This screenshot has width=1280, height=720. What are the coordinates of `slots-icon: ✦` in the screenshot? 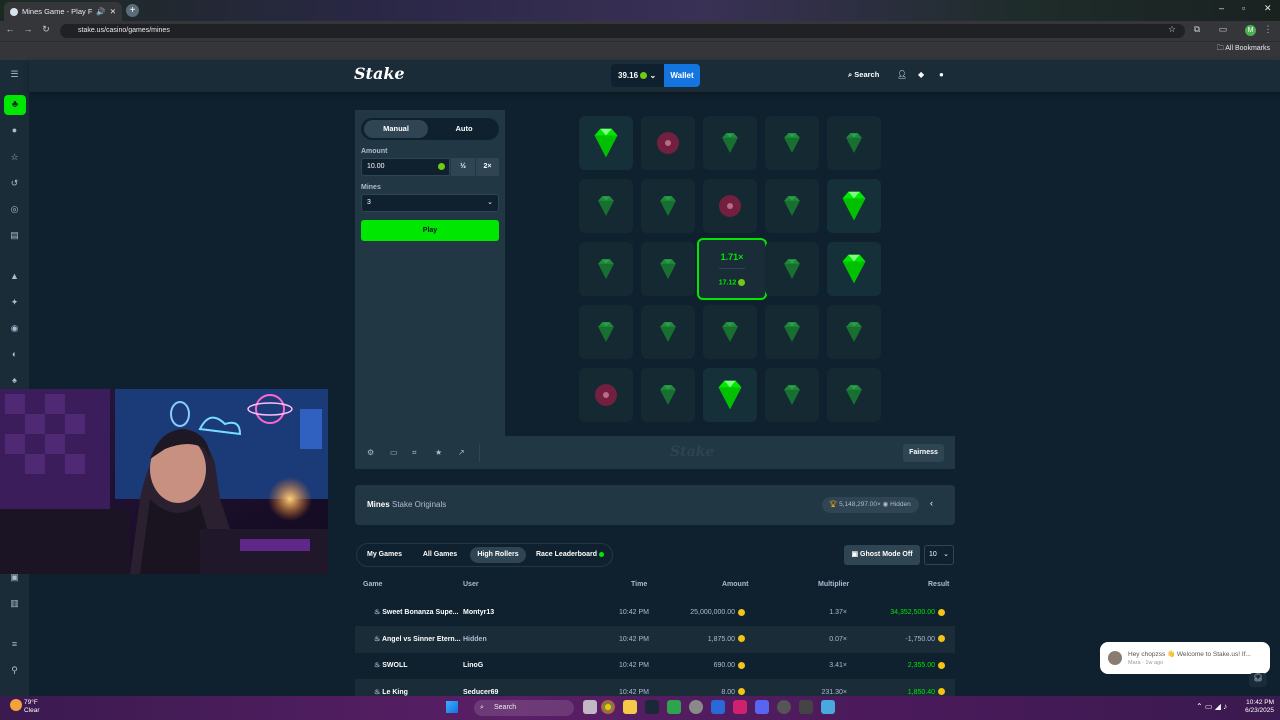 It's located at (14, 302).